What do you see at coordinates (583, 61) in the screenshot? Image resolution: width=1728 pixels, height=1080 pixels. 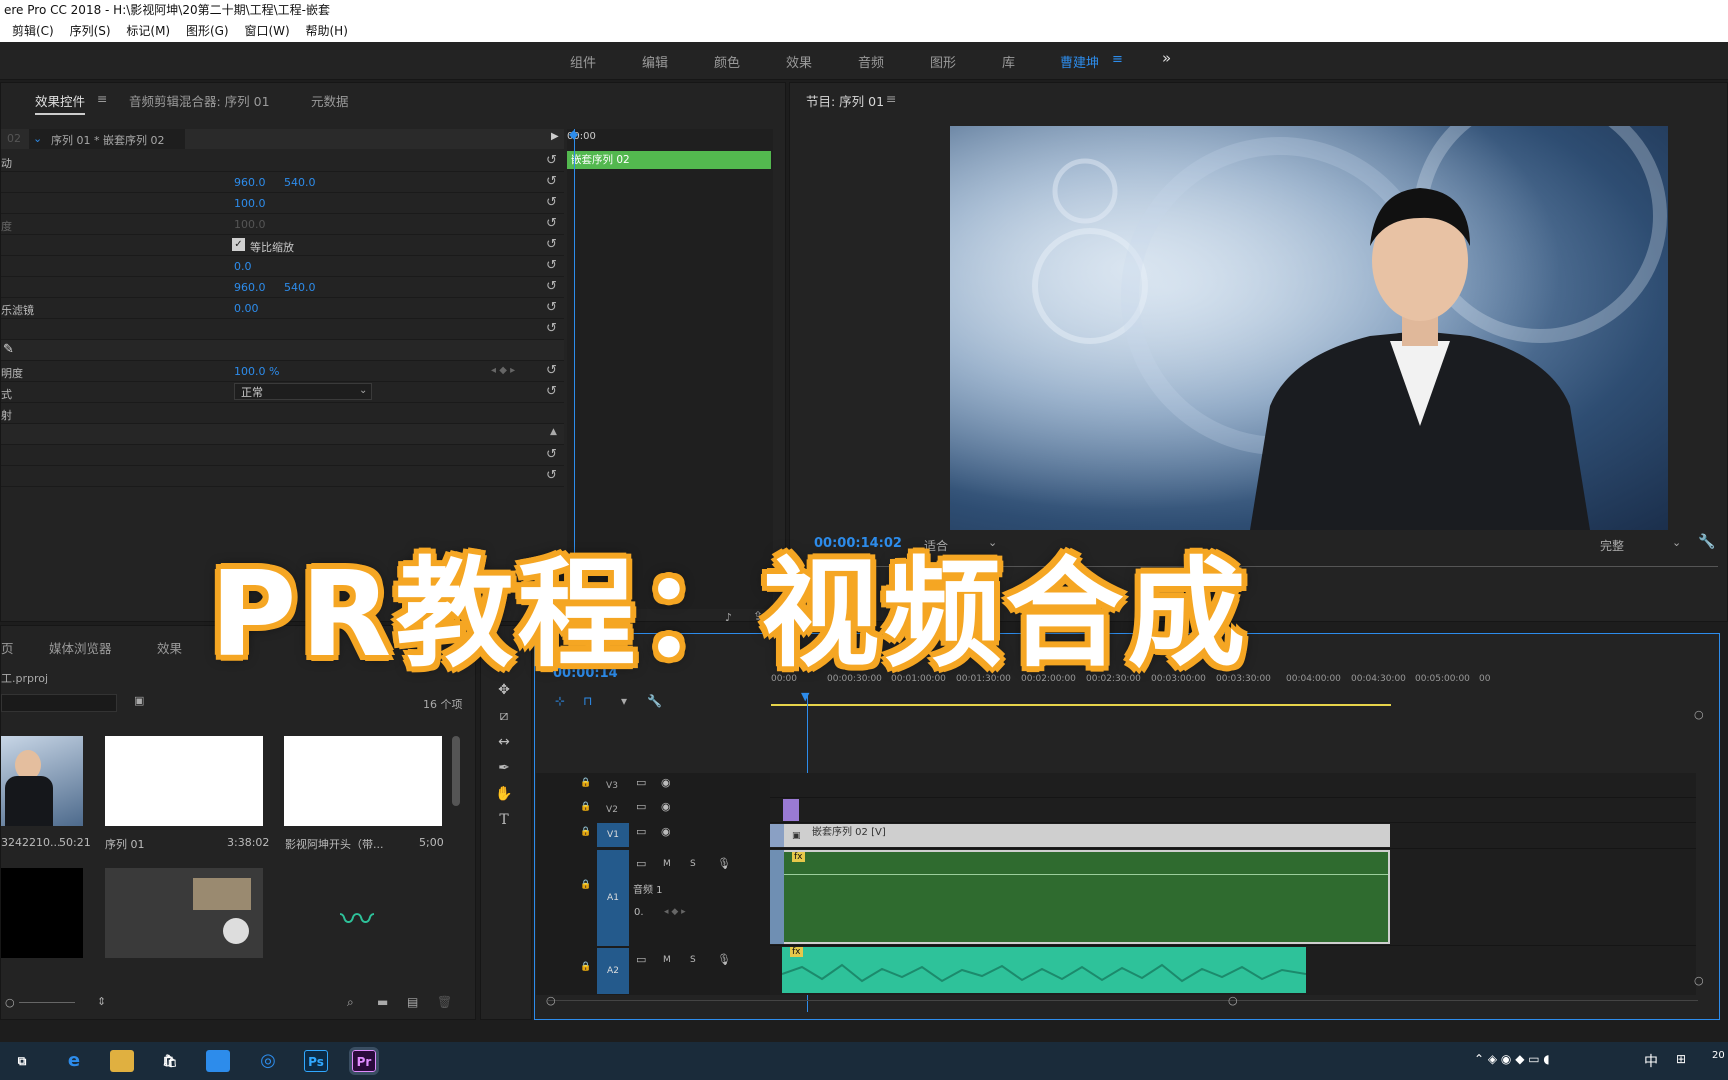 I see `workspace-assembly: 组件` at bounding box center [583, 61].